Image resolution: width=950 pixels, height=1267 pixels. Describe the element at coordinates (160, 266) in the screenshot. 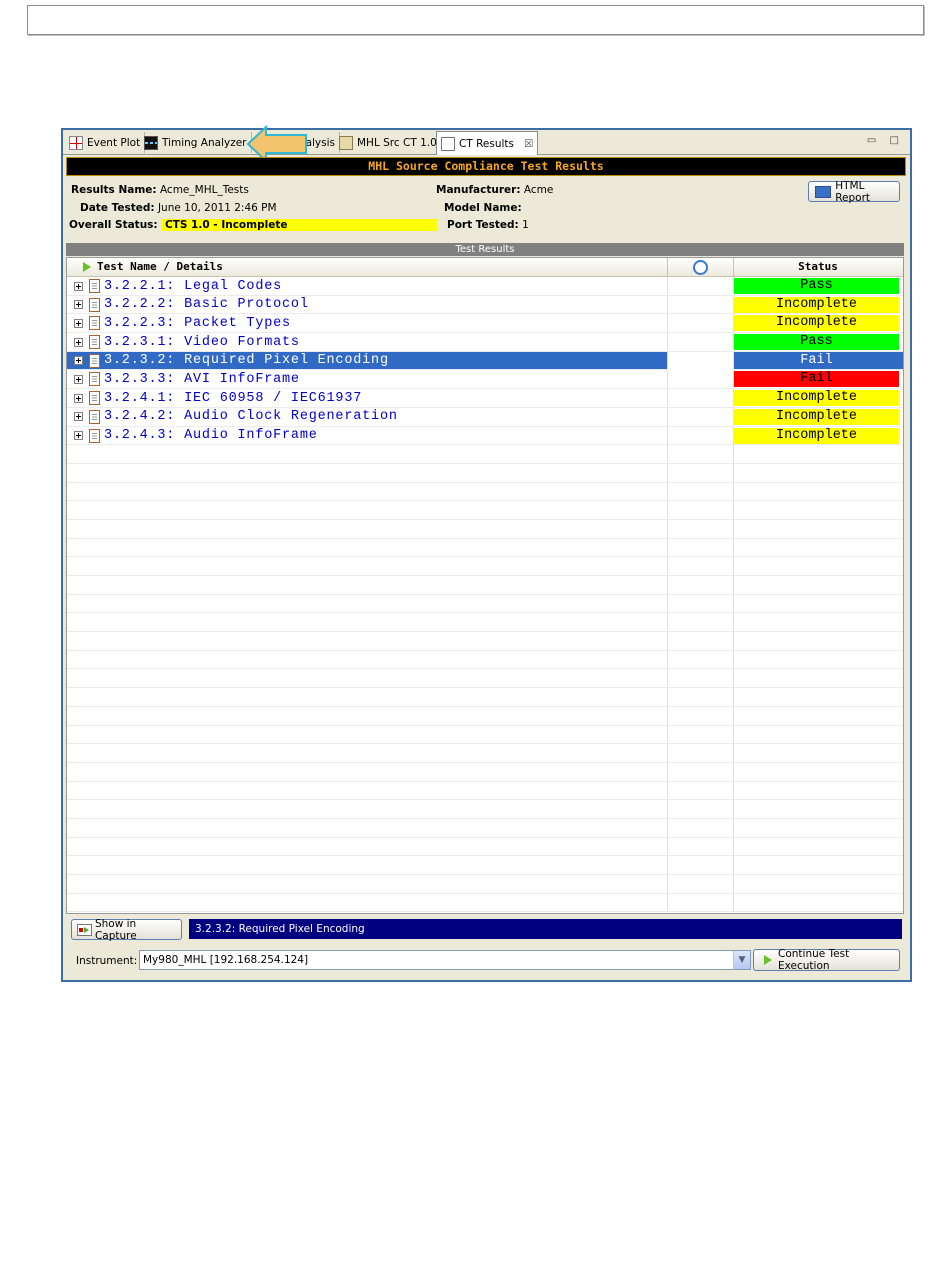

I see `column-name-label: Test Name / Details` at that location.